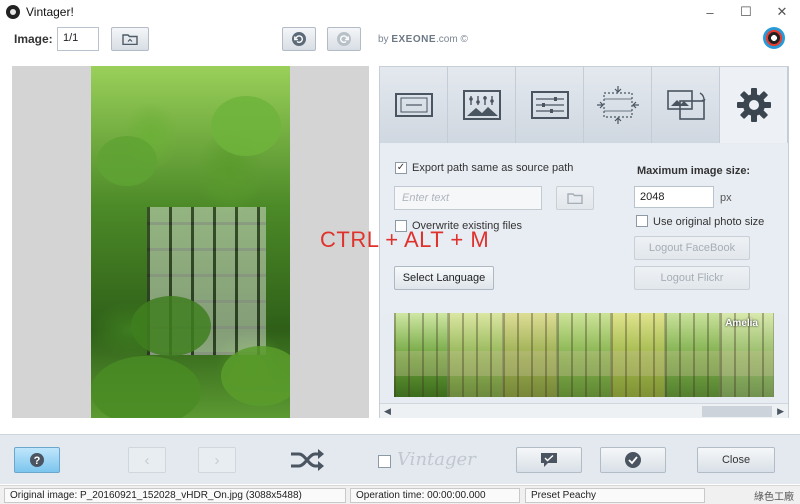 The height and width of the screenshot is (504, 800). I want to click on maximize-button: ☐, so click(746, 12).